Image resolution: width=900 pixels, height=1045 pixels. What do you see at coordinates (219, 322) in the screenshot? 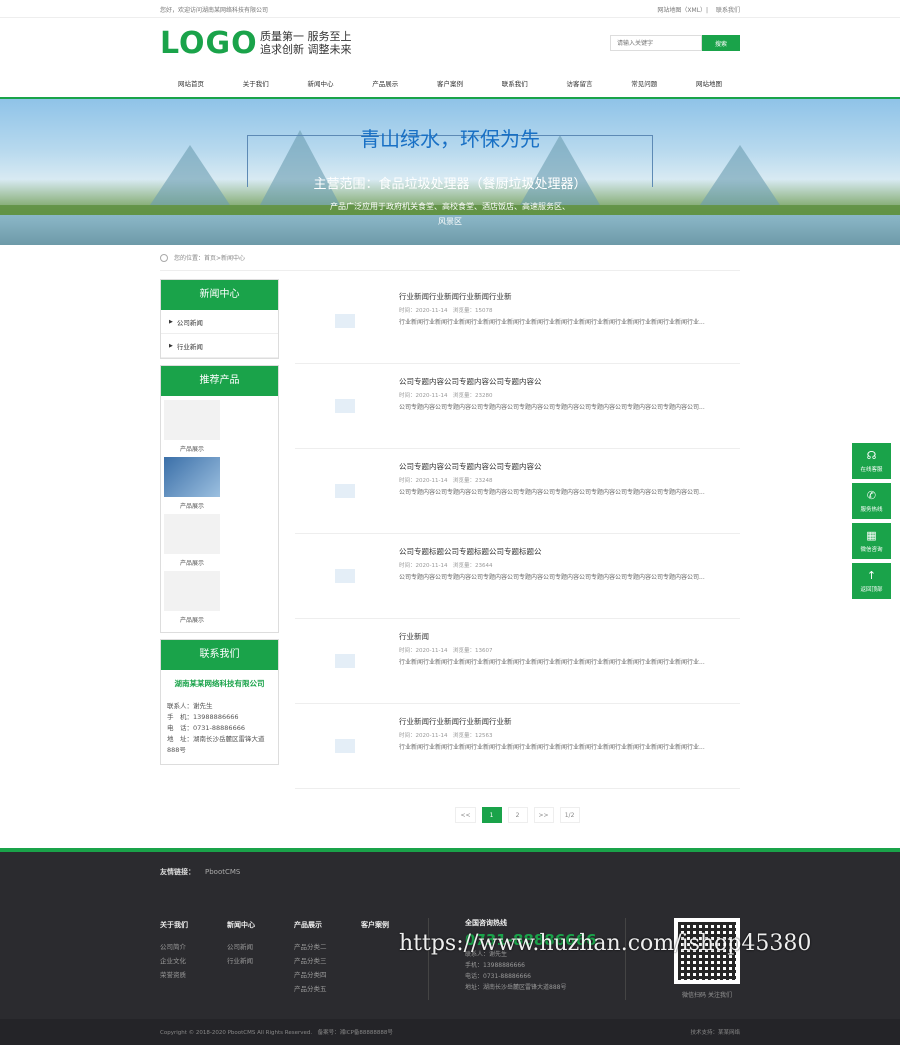
I see `sidebar-item-company-news: ▶ 公司新闻` at bounding box center [219, 322].